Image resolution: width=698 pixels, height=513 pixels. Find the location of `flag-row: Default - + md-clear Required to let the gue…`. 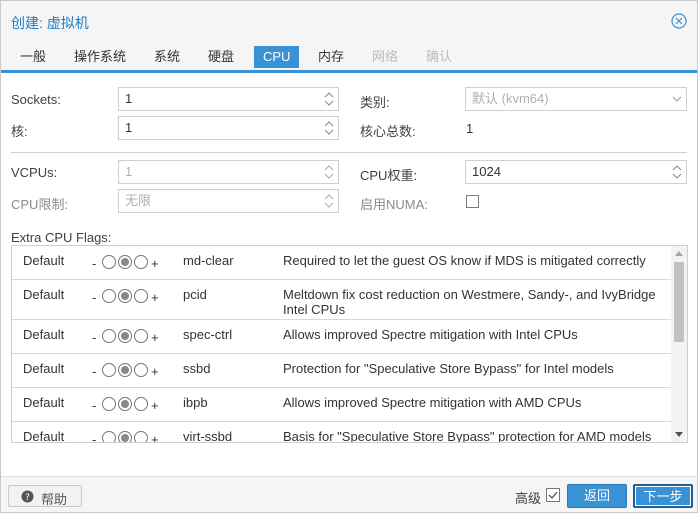

flag-row: Default - + md-clear Required to let the gue… is located at coordinates (342, 263).